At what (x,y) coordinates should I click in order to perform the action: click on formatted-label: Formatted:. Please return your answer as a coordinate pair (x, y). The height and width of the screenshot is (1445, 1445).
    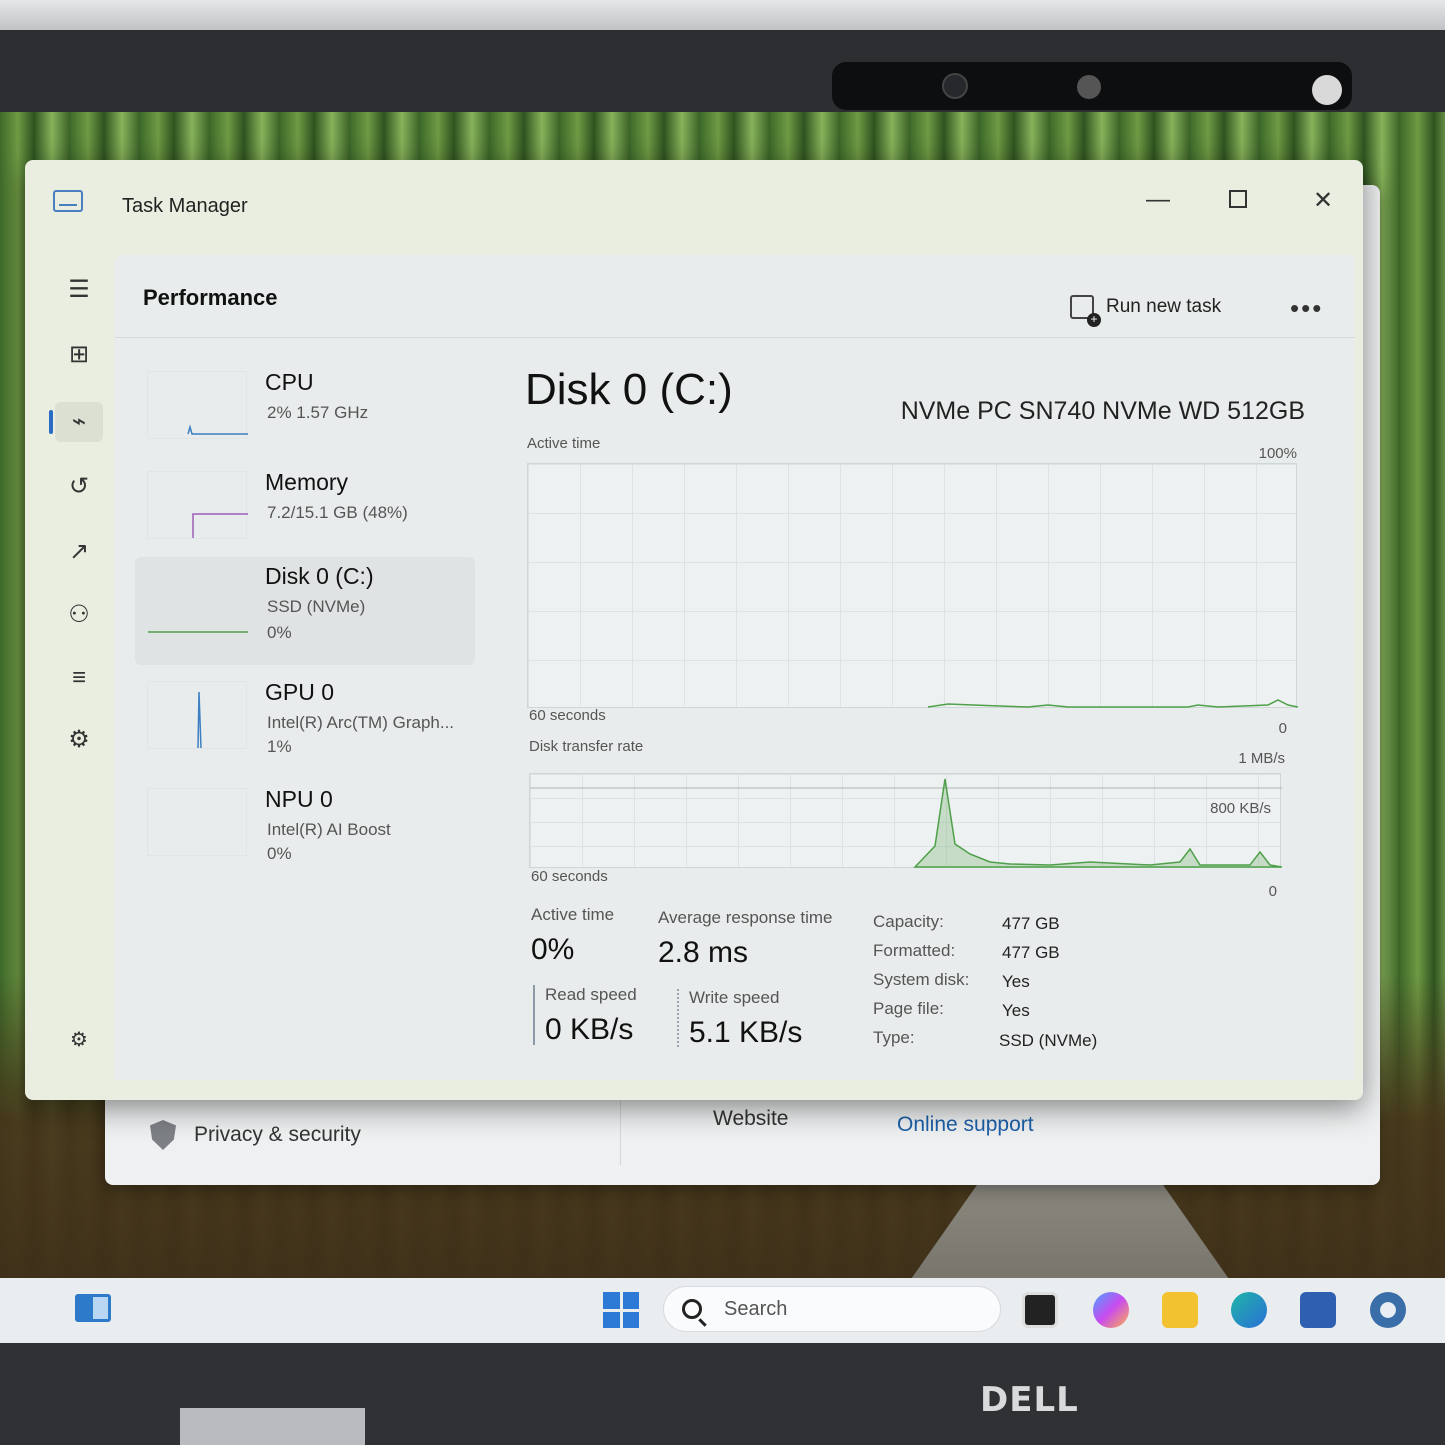
    Looking at the image, I should click on (914, 950).